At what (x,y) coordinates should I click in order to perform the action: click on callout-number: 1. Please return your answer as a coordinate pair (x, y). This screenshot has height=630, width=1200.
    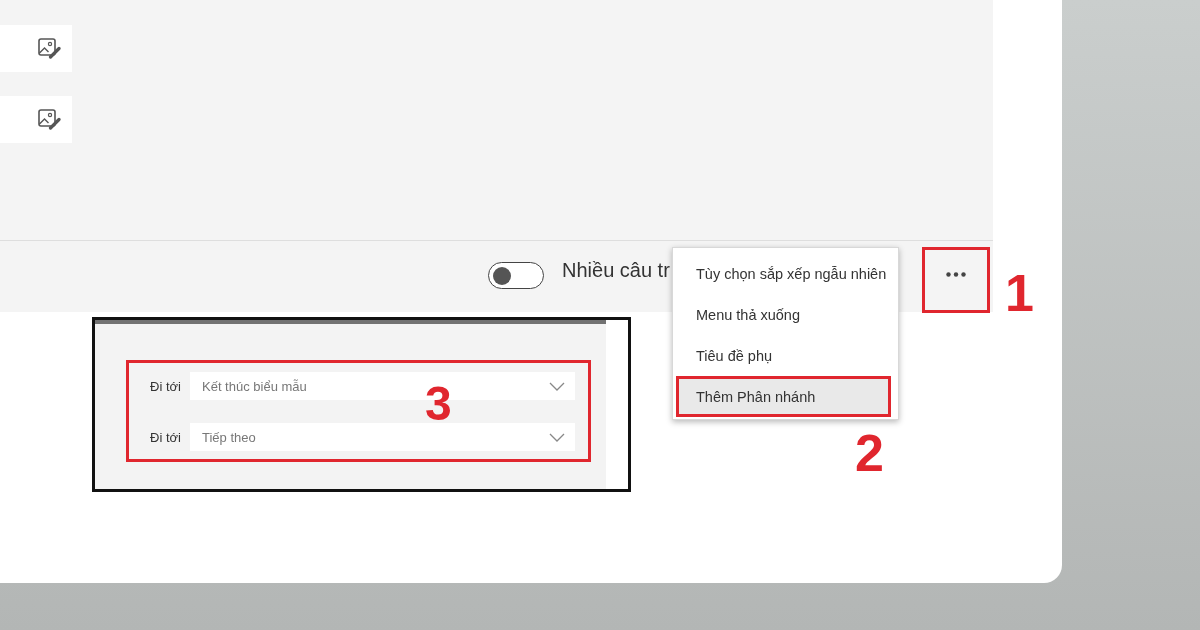
    Looking at the image, I should click on (1019, 293).